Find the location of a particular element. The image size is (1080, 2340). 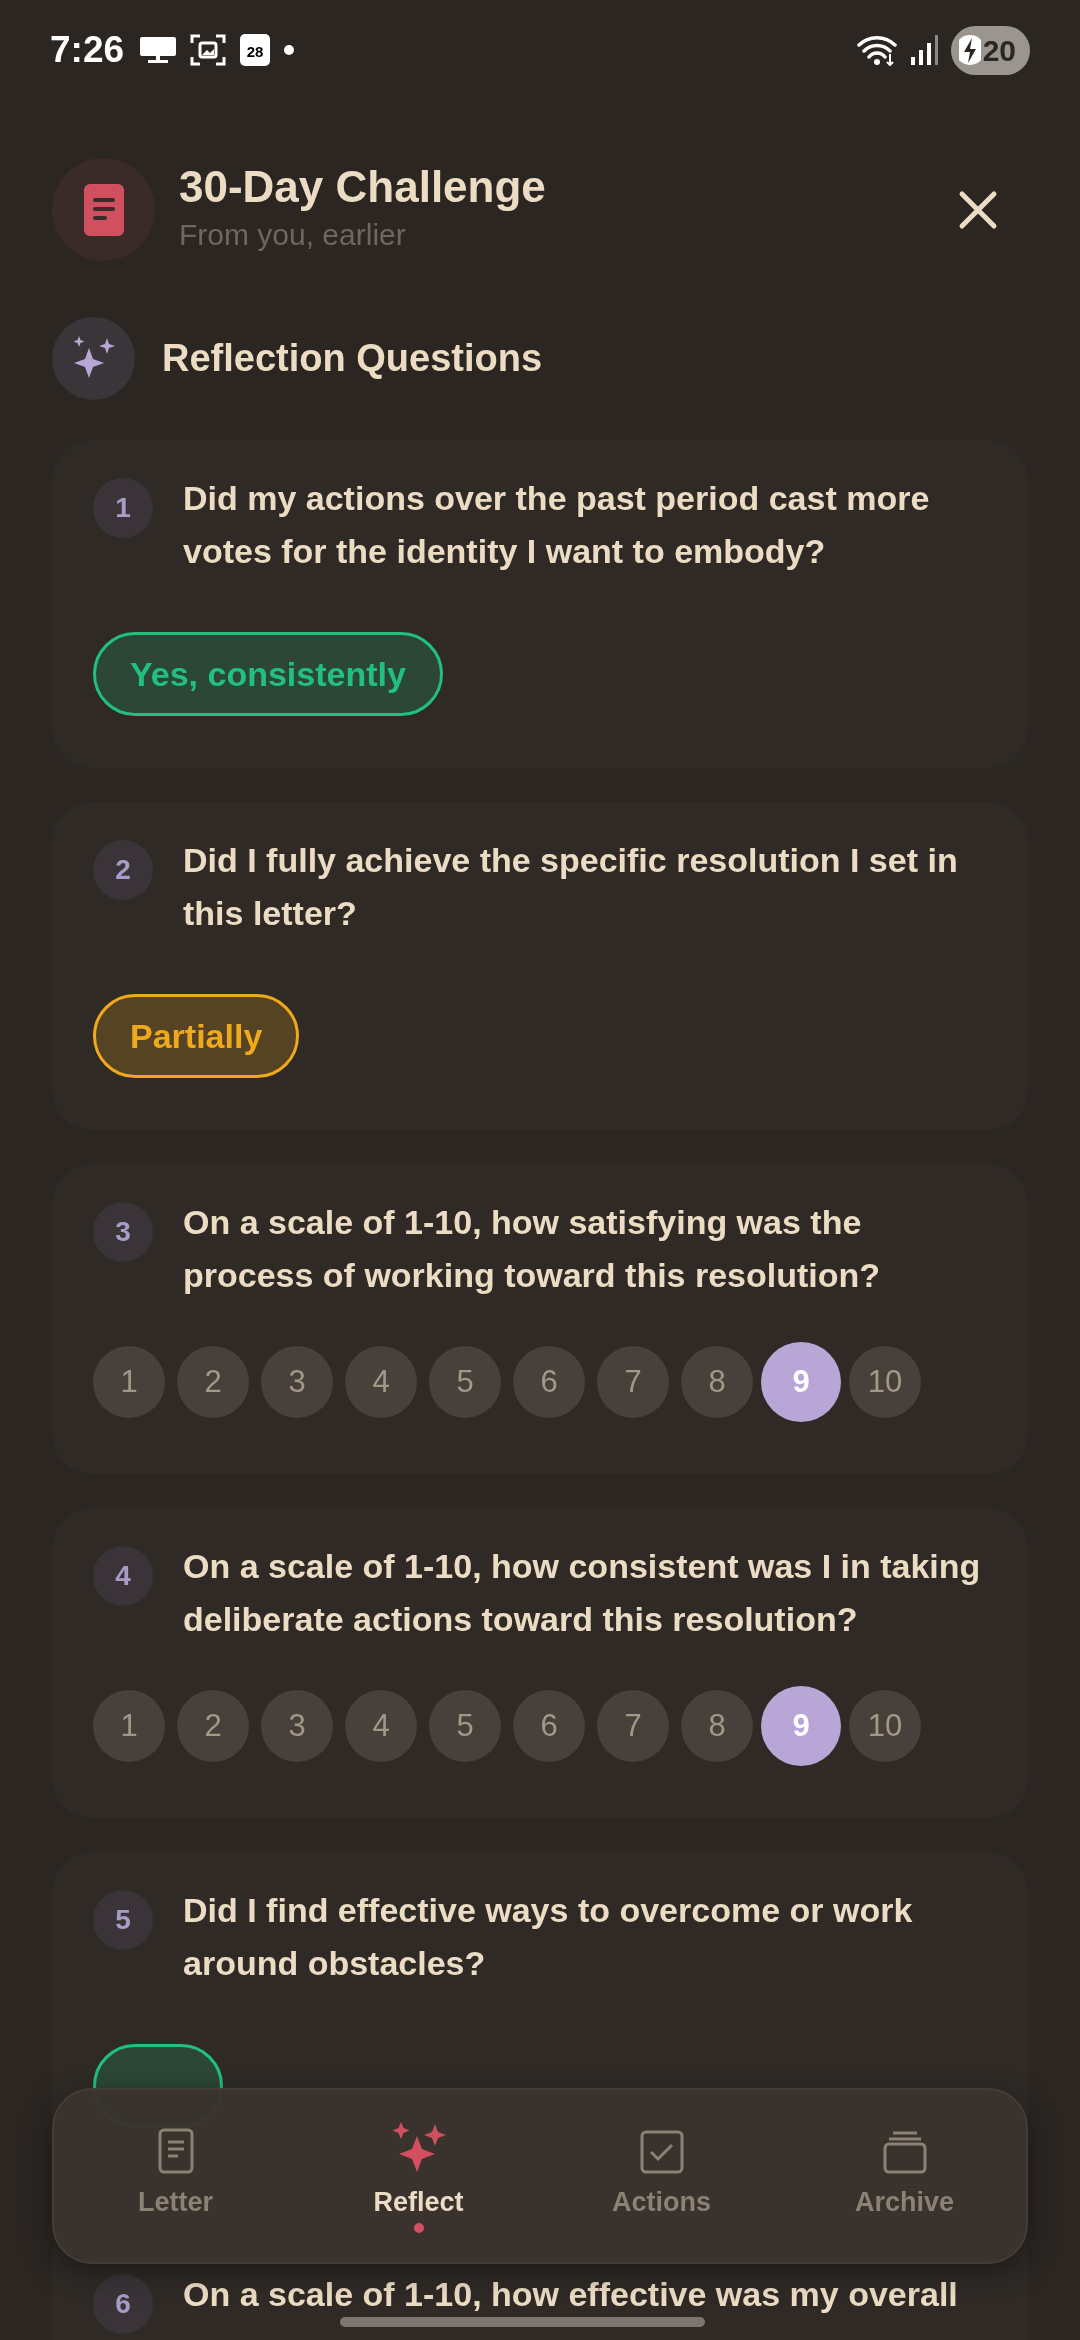

nav-tab: Reflect is located at coordinates (418, 2176).